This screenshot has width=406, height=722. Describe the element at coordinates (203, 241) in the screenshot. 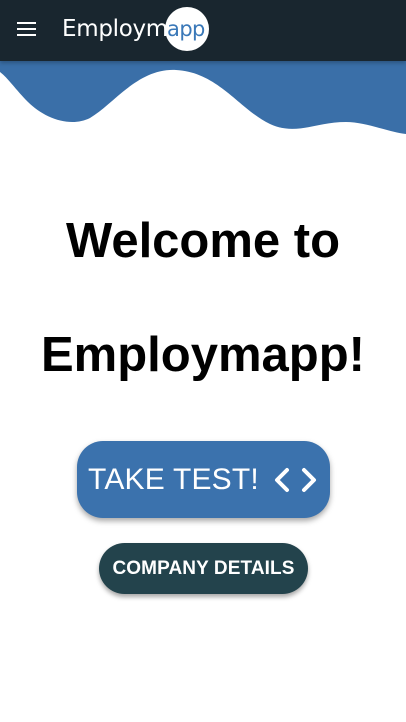

I see `welcome-title-line1: Welcome to` at that location.